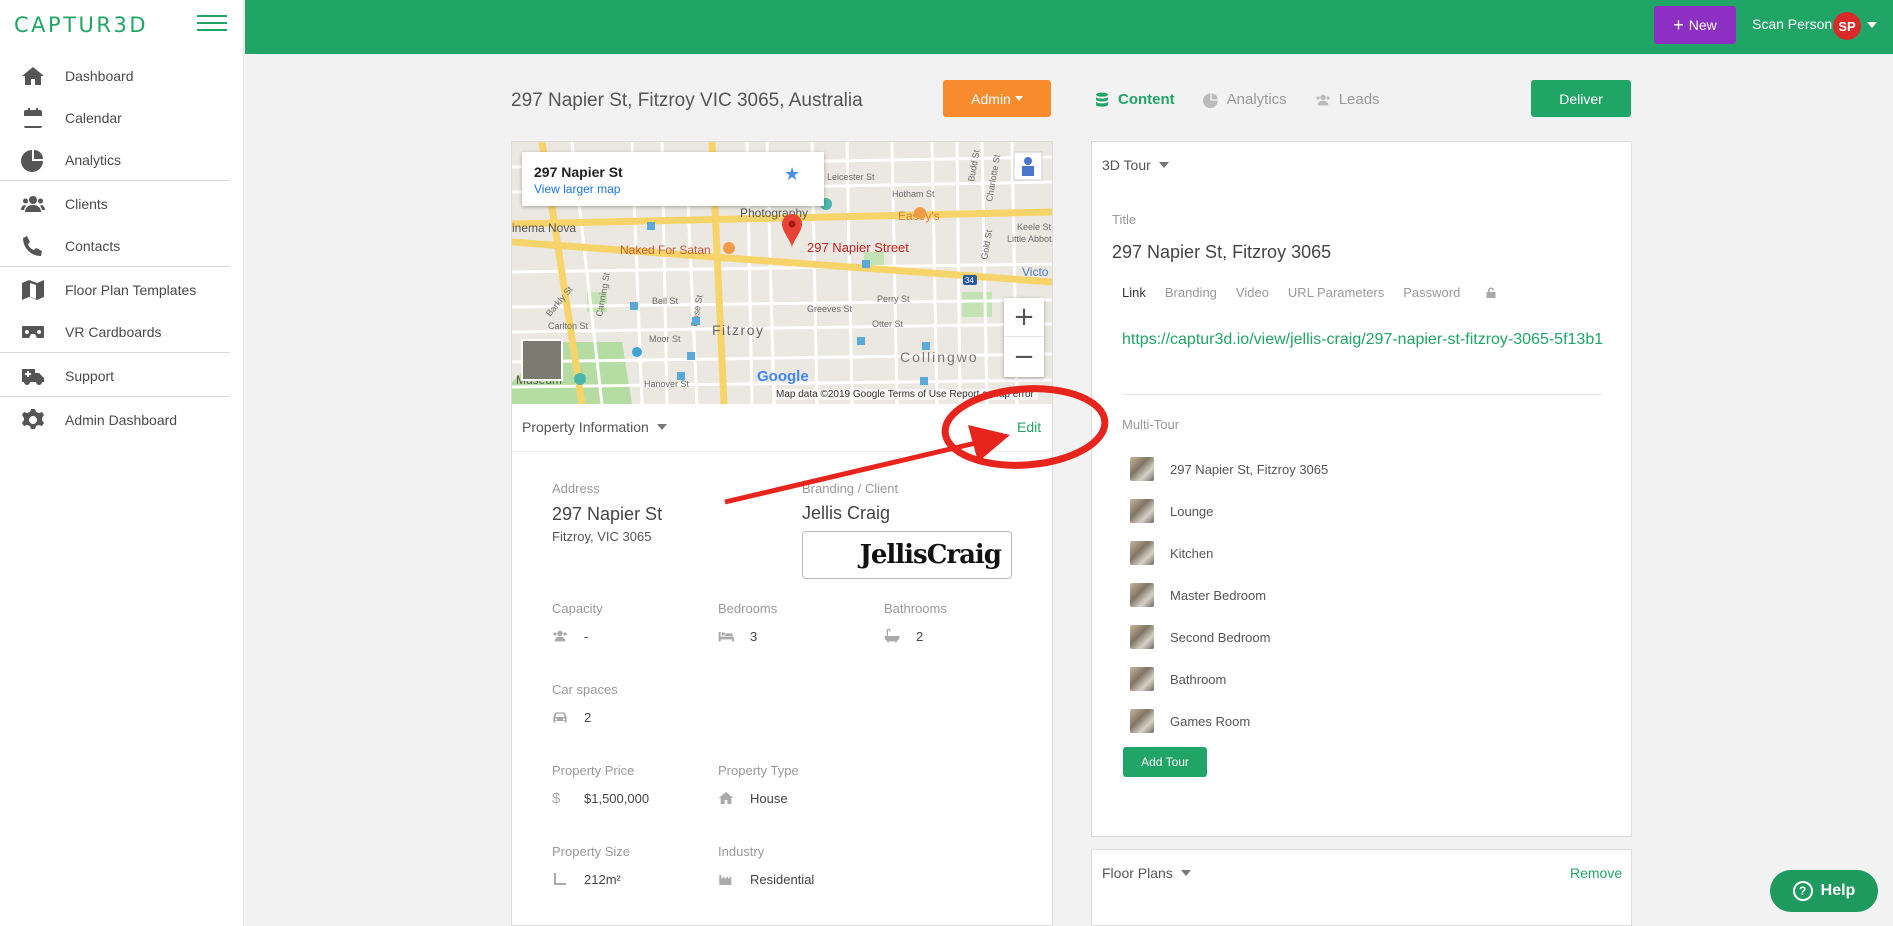 Image resolution: width=1893 pixels, height=926 pixels. Describe the element at coordinates (33, 204) in the screenshot. I see `users-icon` at that location.